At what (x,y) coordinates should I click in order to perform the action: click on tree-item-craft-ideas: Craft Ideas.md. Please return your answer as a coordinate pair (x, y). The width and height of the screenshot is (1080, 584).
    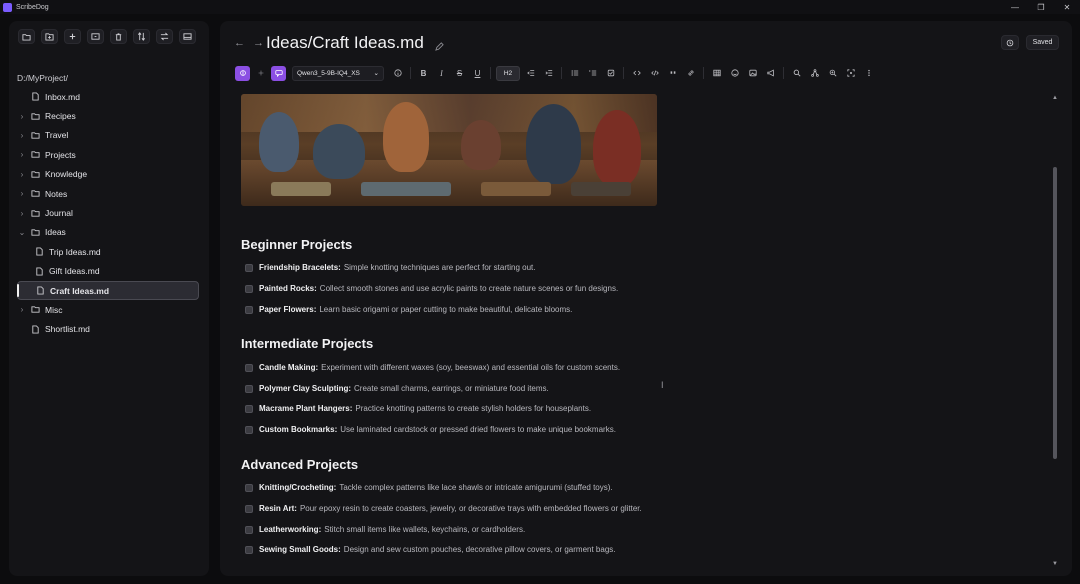
    Looking at the image, I should click on (108, 290).